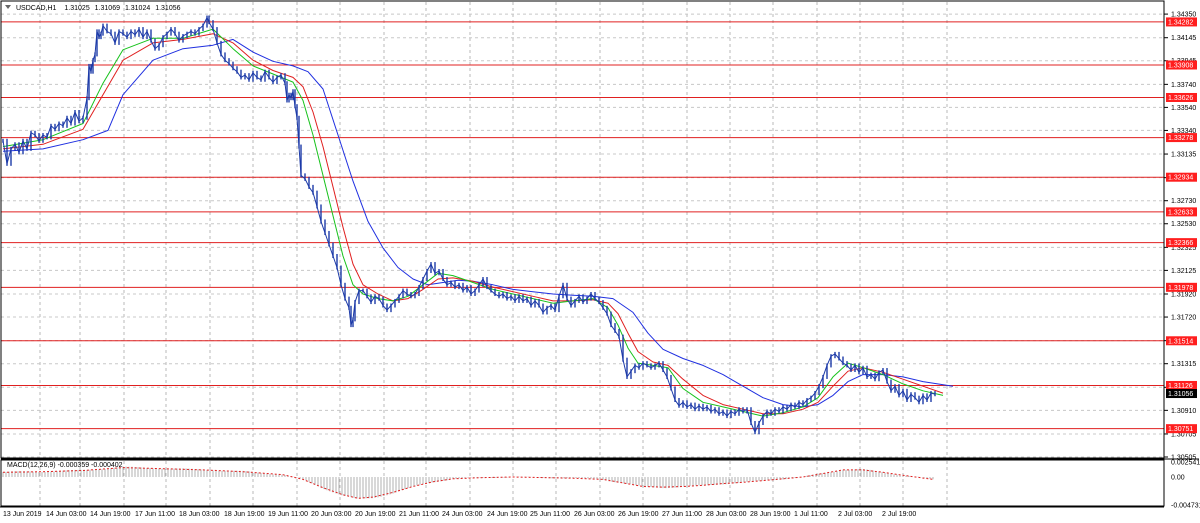 This screenshot has height=523, width=1200. I want to click on level-price-tag: 1.31514, so click(1181, 340).